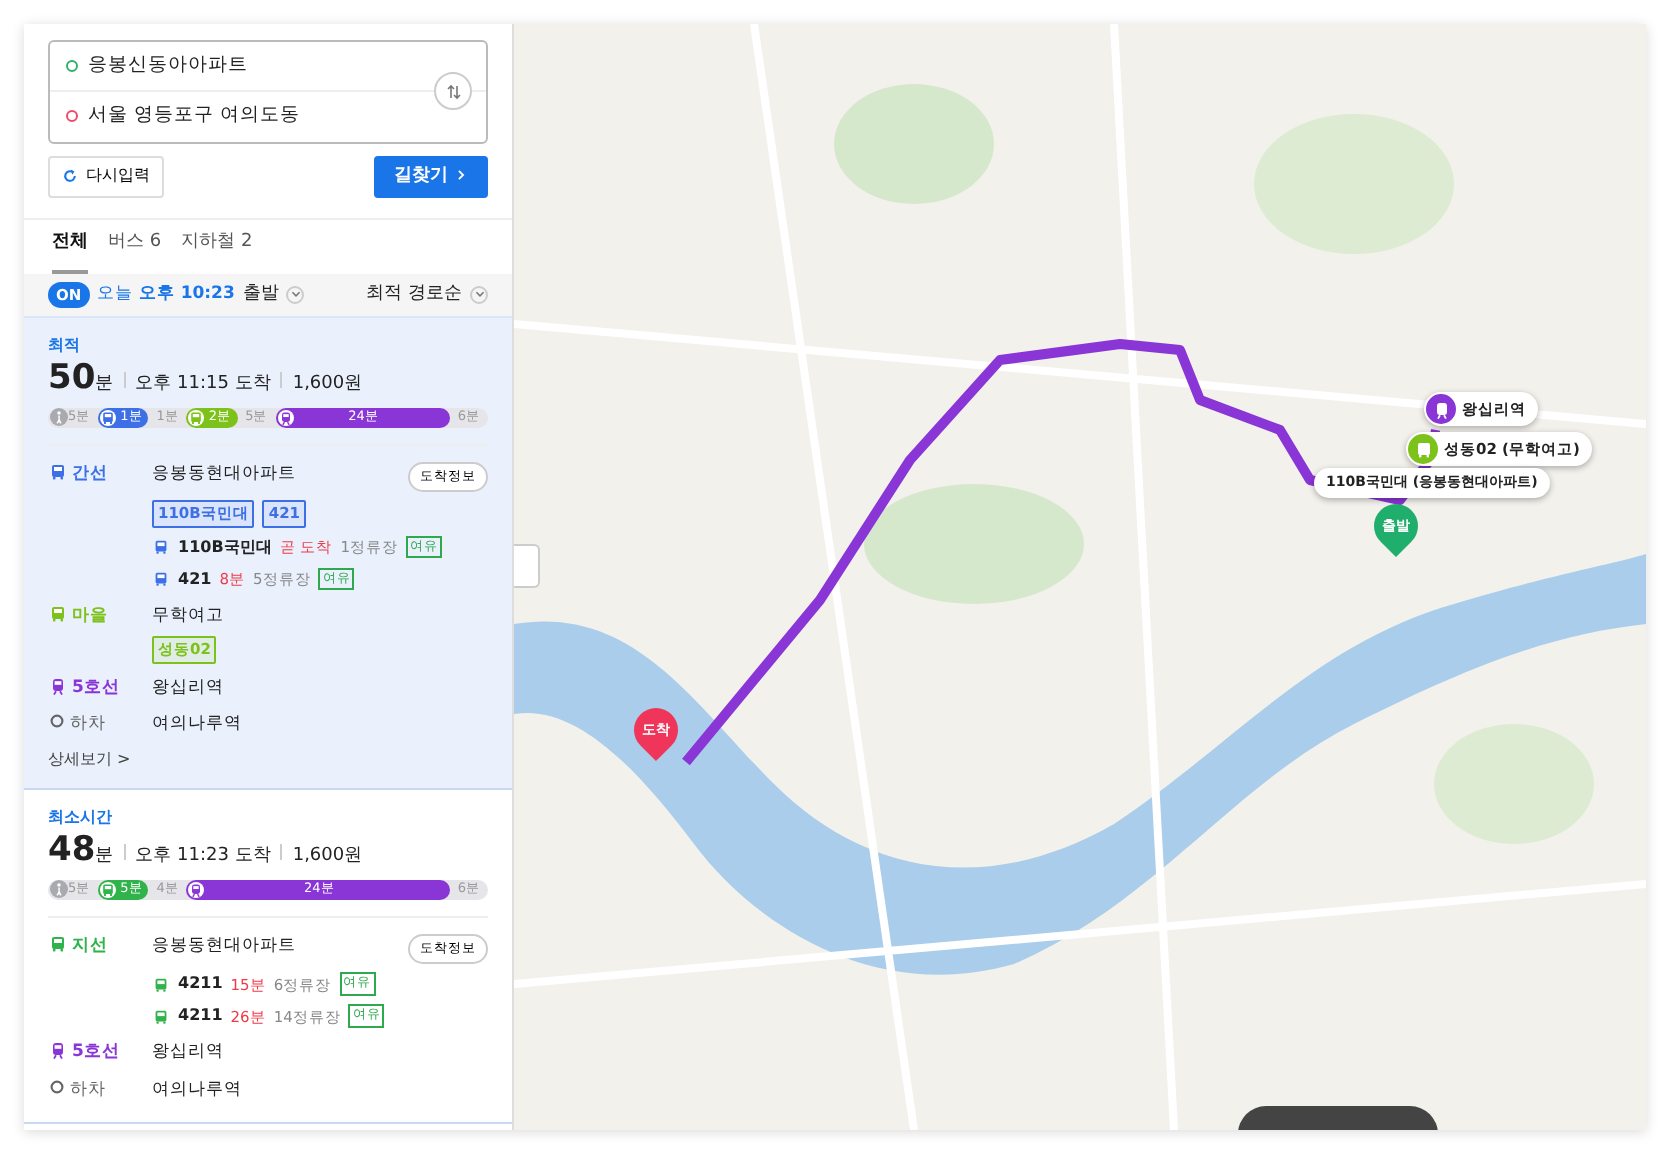 The width and height of the screenshot is (1676, 1160). Describe the element at coordinates (527, 566) in the screenshot. I see `collapse-panel-button` at that location.